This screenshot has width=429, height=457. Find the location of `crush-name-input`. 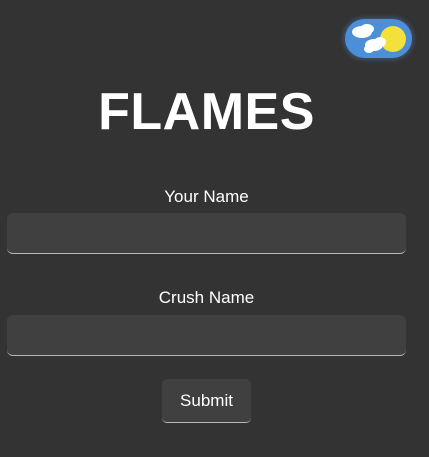

crush-name-input is located at coordinates (206, 335).